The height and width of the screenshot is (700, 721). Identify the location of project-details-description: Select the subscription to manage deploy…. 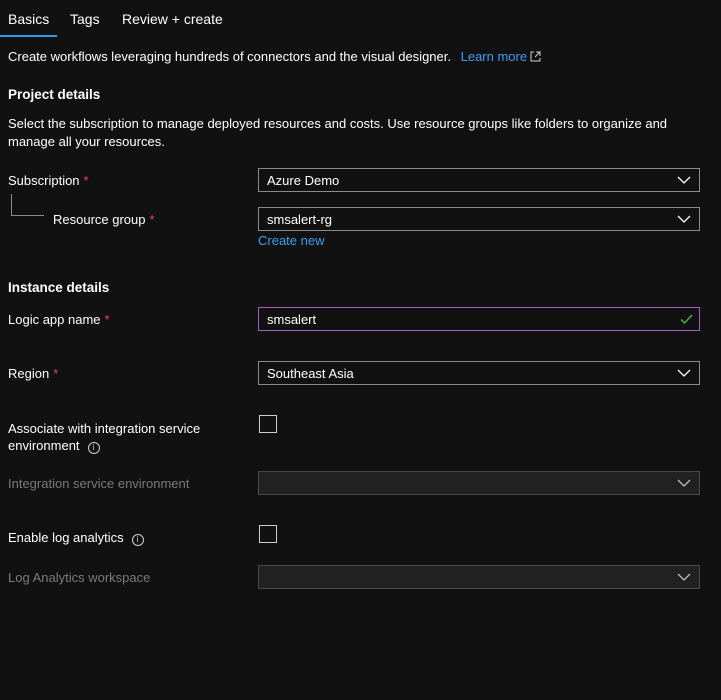
(338, 132).